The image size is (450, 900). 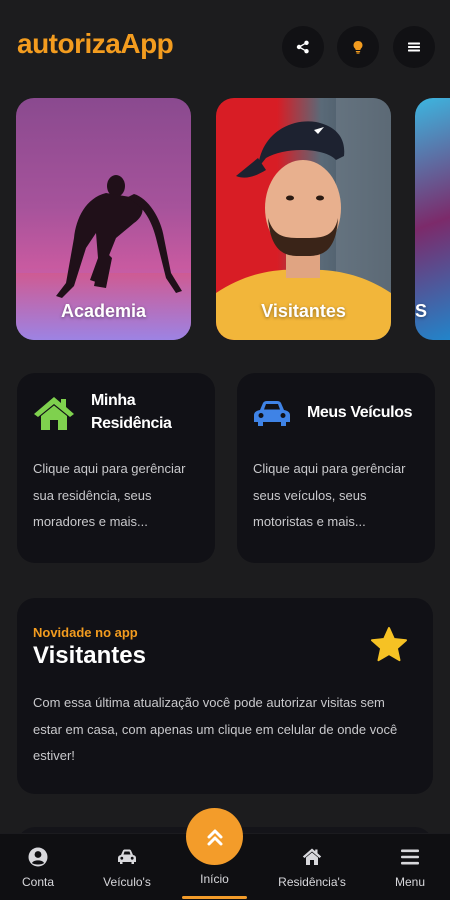 I want to click on tips-button, so click(x=358, y=47).